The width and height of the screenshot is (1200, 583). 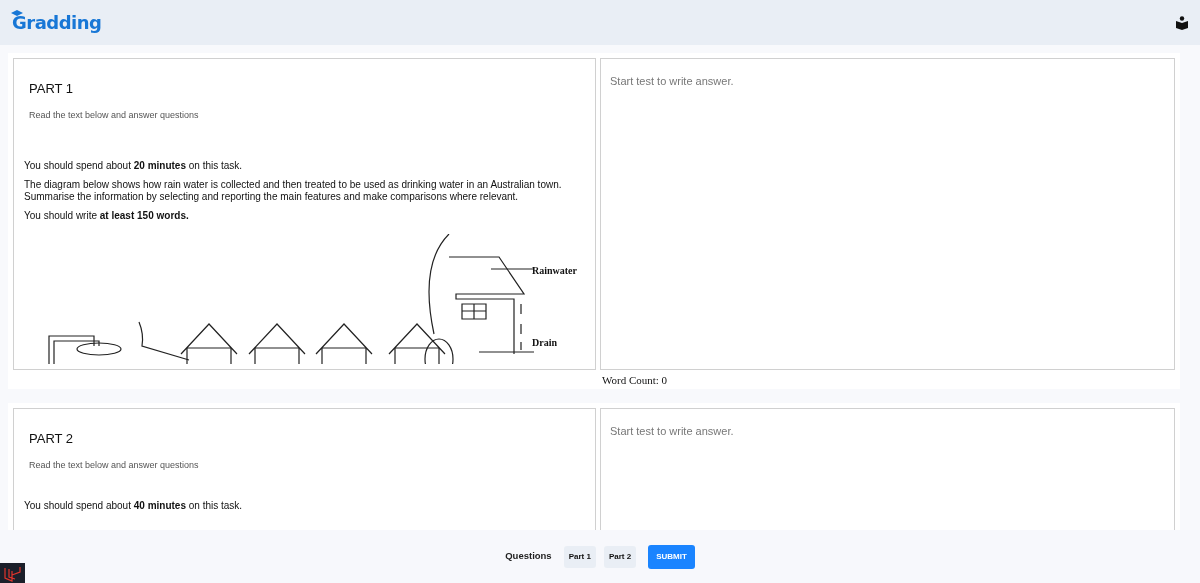 What do you see at coordinates (579, 556) in the screenshot?
I see `part-button: Part 1` at bounding box center [579, 556].